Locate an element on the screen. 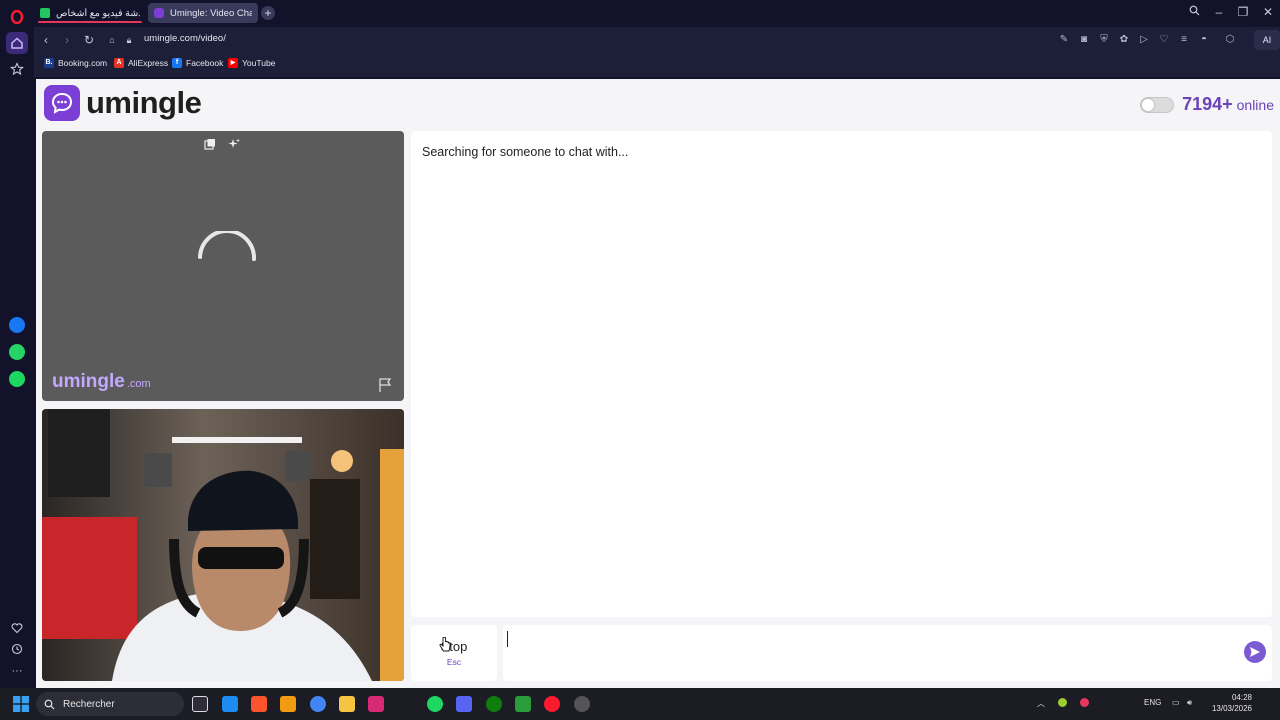  tab-arabic-chat: آزاردردشة فيديو مع أشخاص is located at coordinates (90, 13).